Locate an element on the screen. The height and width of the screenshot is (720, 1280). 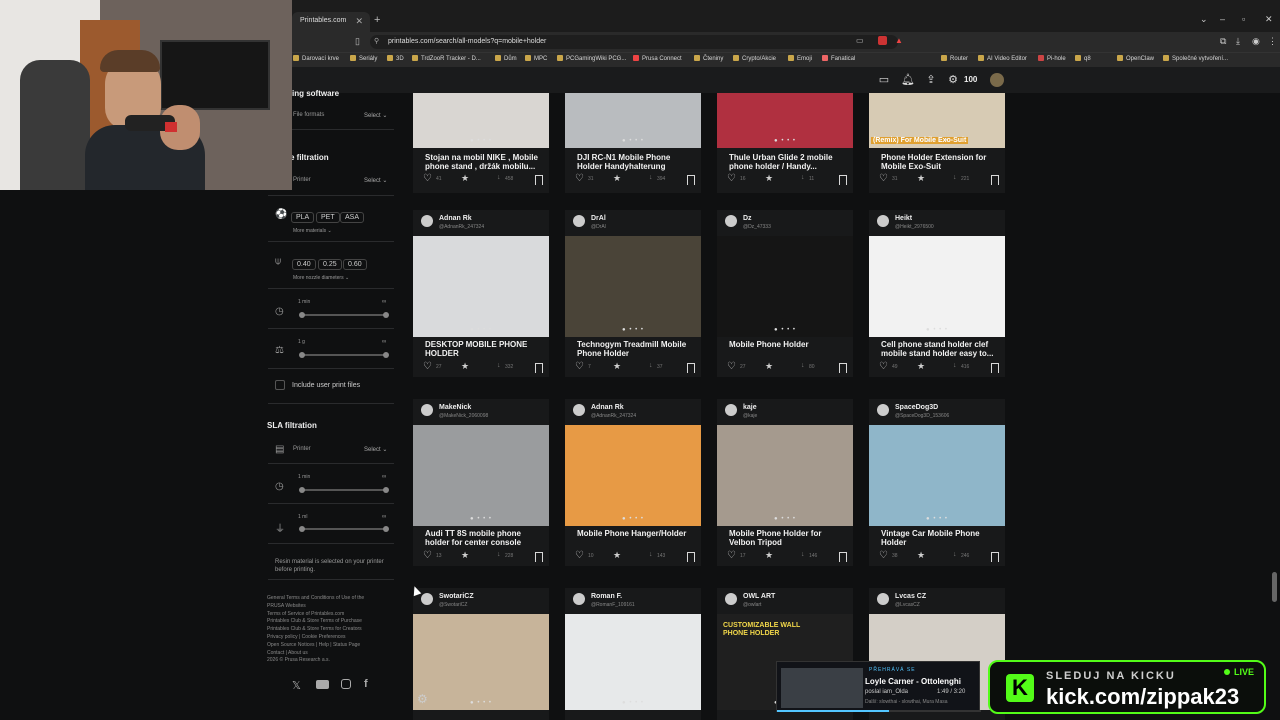
download-count: 246 is located at coordinates (965, 556).